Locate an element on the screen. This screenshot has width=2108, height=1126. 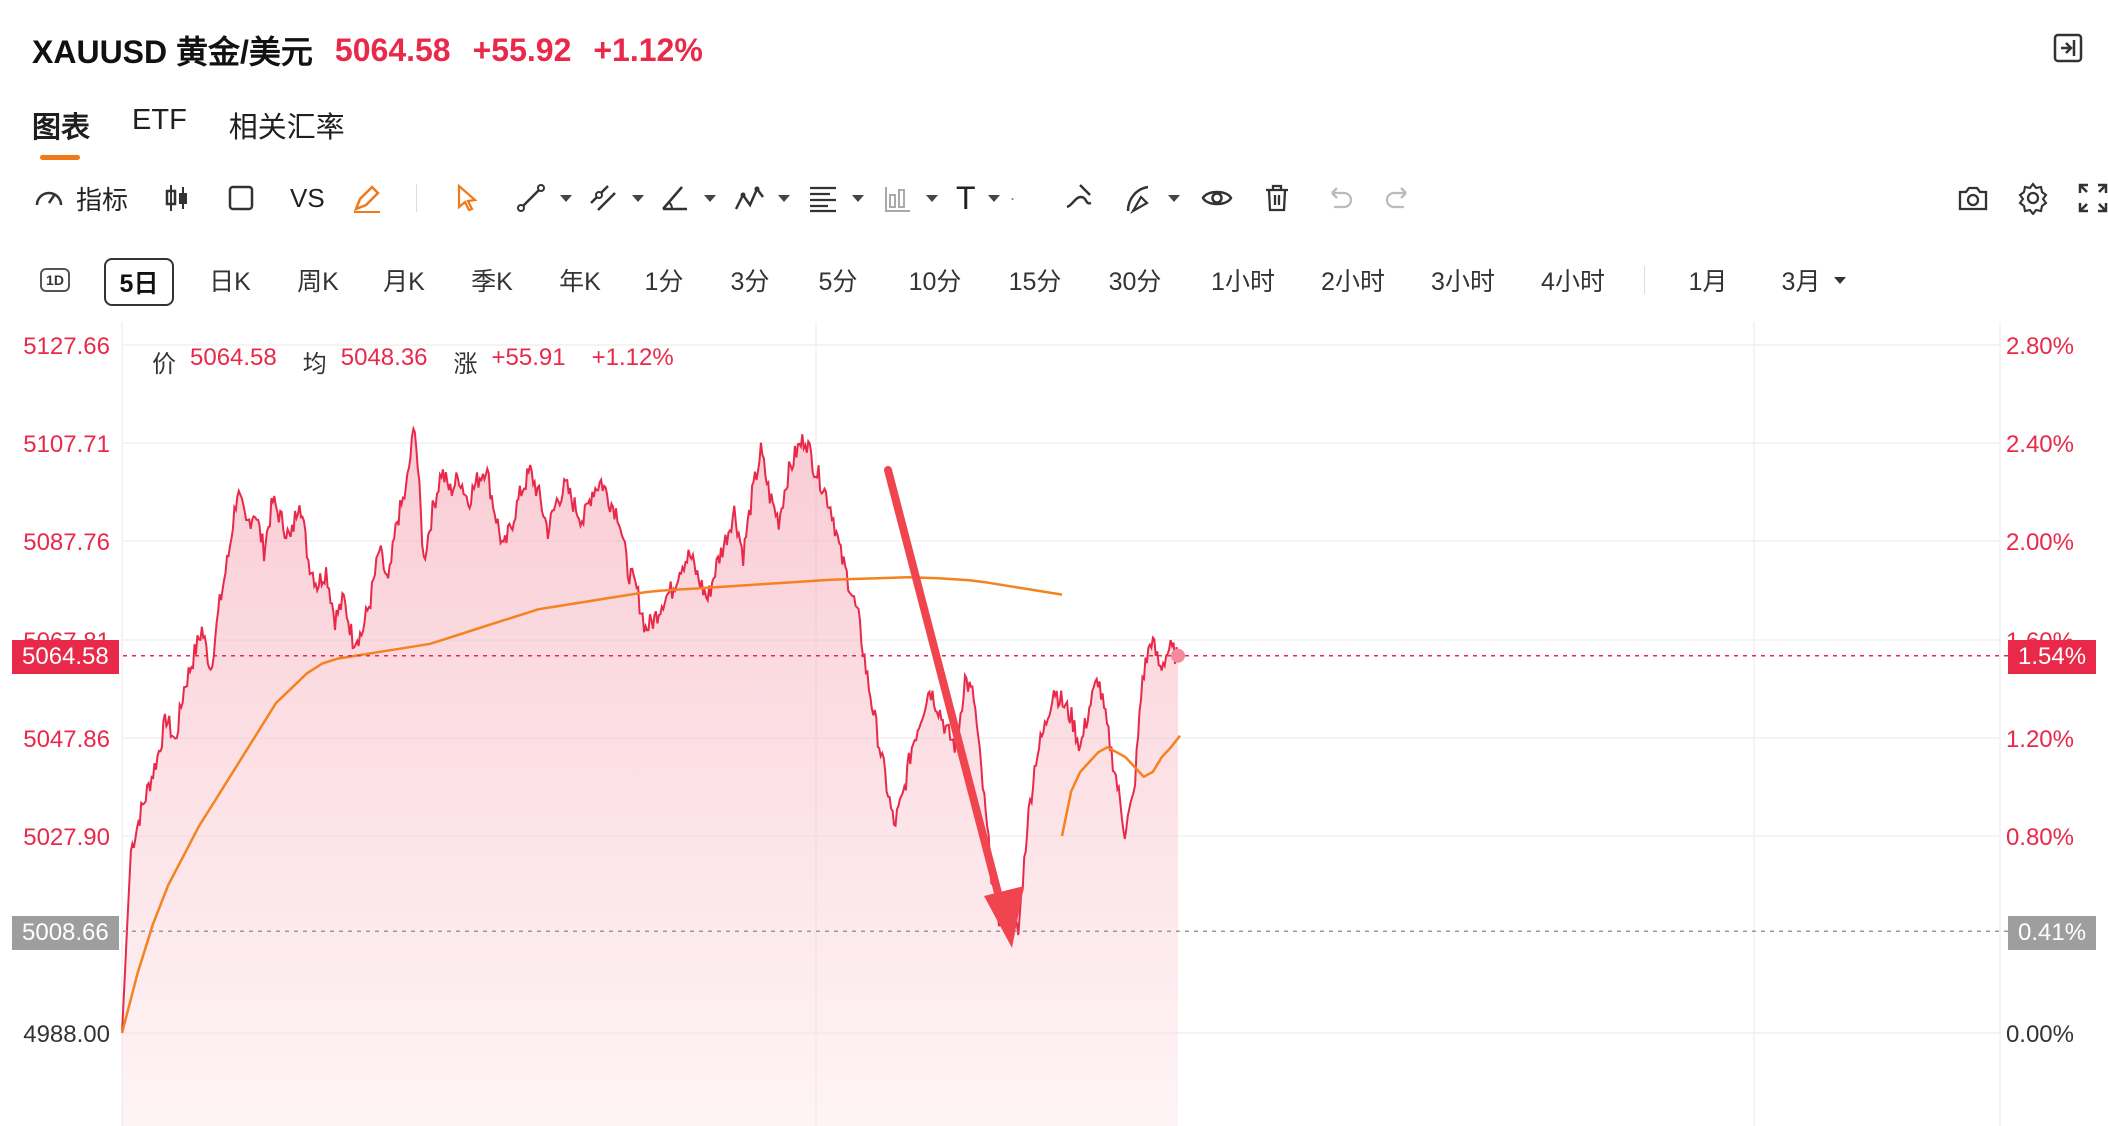
fibonacci-icon is located at coordinates (823, 199).